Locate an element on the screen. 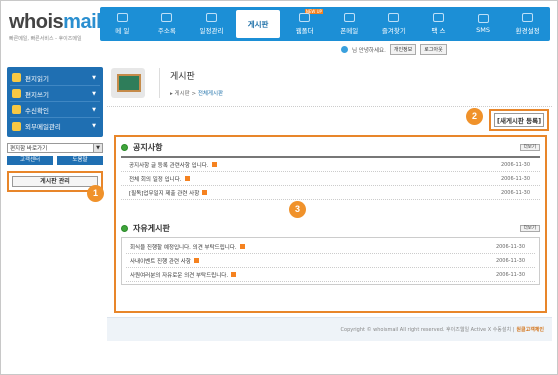 The height and width of the screenshot is (375, 558). address-book-icon is located at coordinates (167, 17).